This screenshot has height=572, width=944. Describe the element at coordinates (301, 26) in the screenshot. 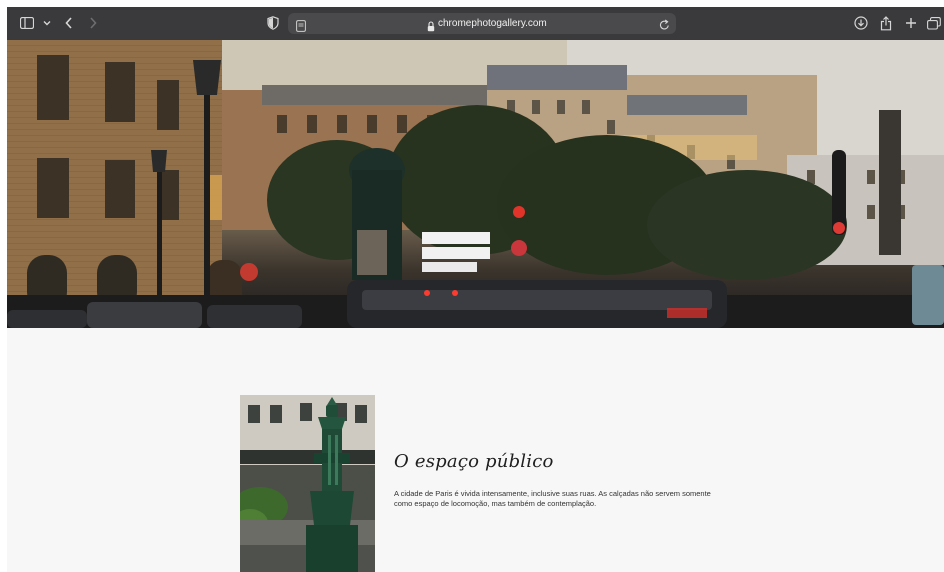

I see `page-icon` at that location.